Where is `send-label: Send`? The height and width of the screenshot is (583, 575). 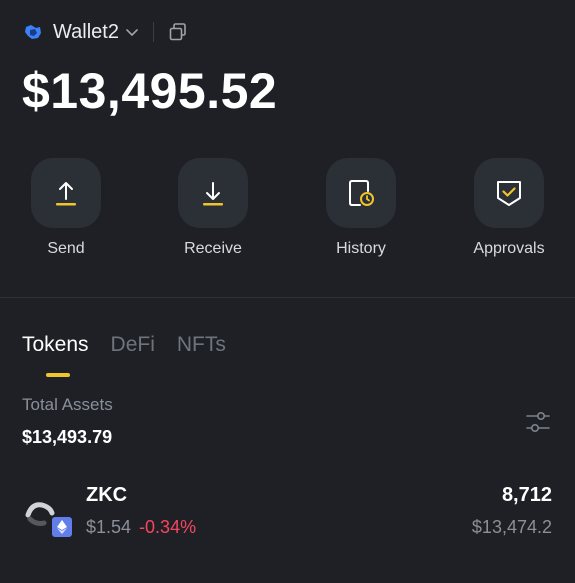
send-label: Send is located at coordinates (66, 248).